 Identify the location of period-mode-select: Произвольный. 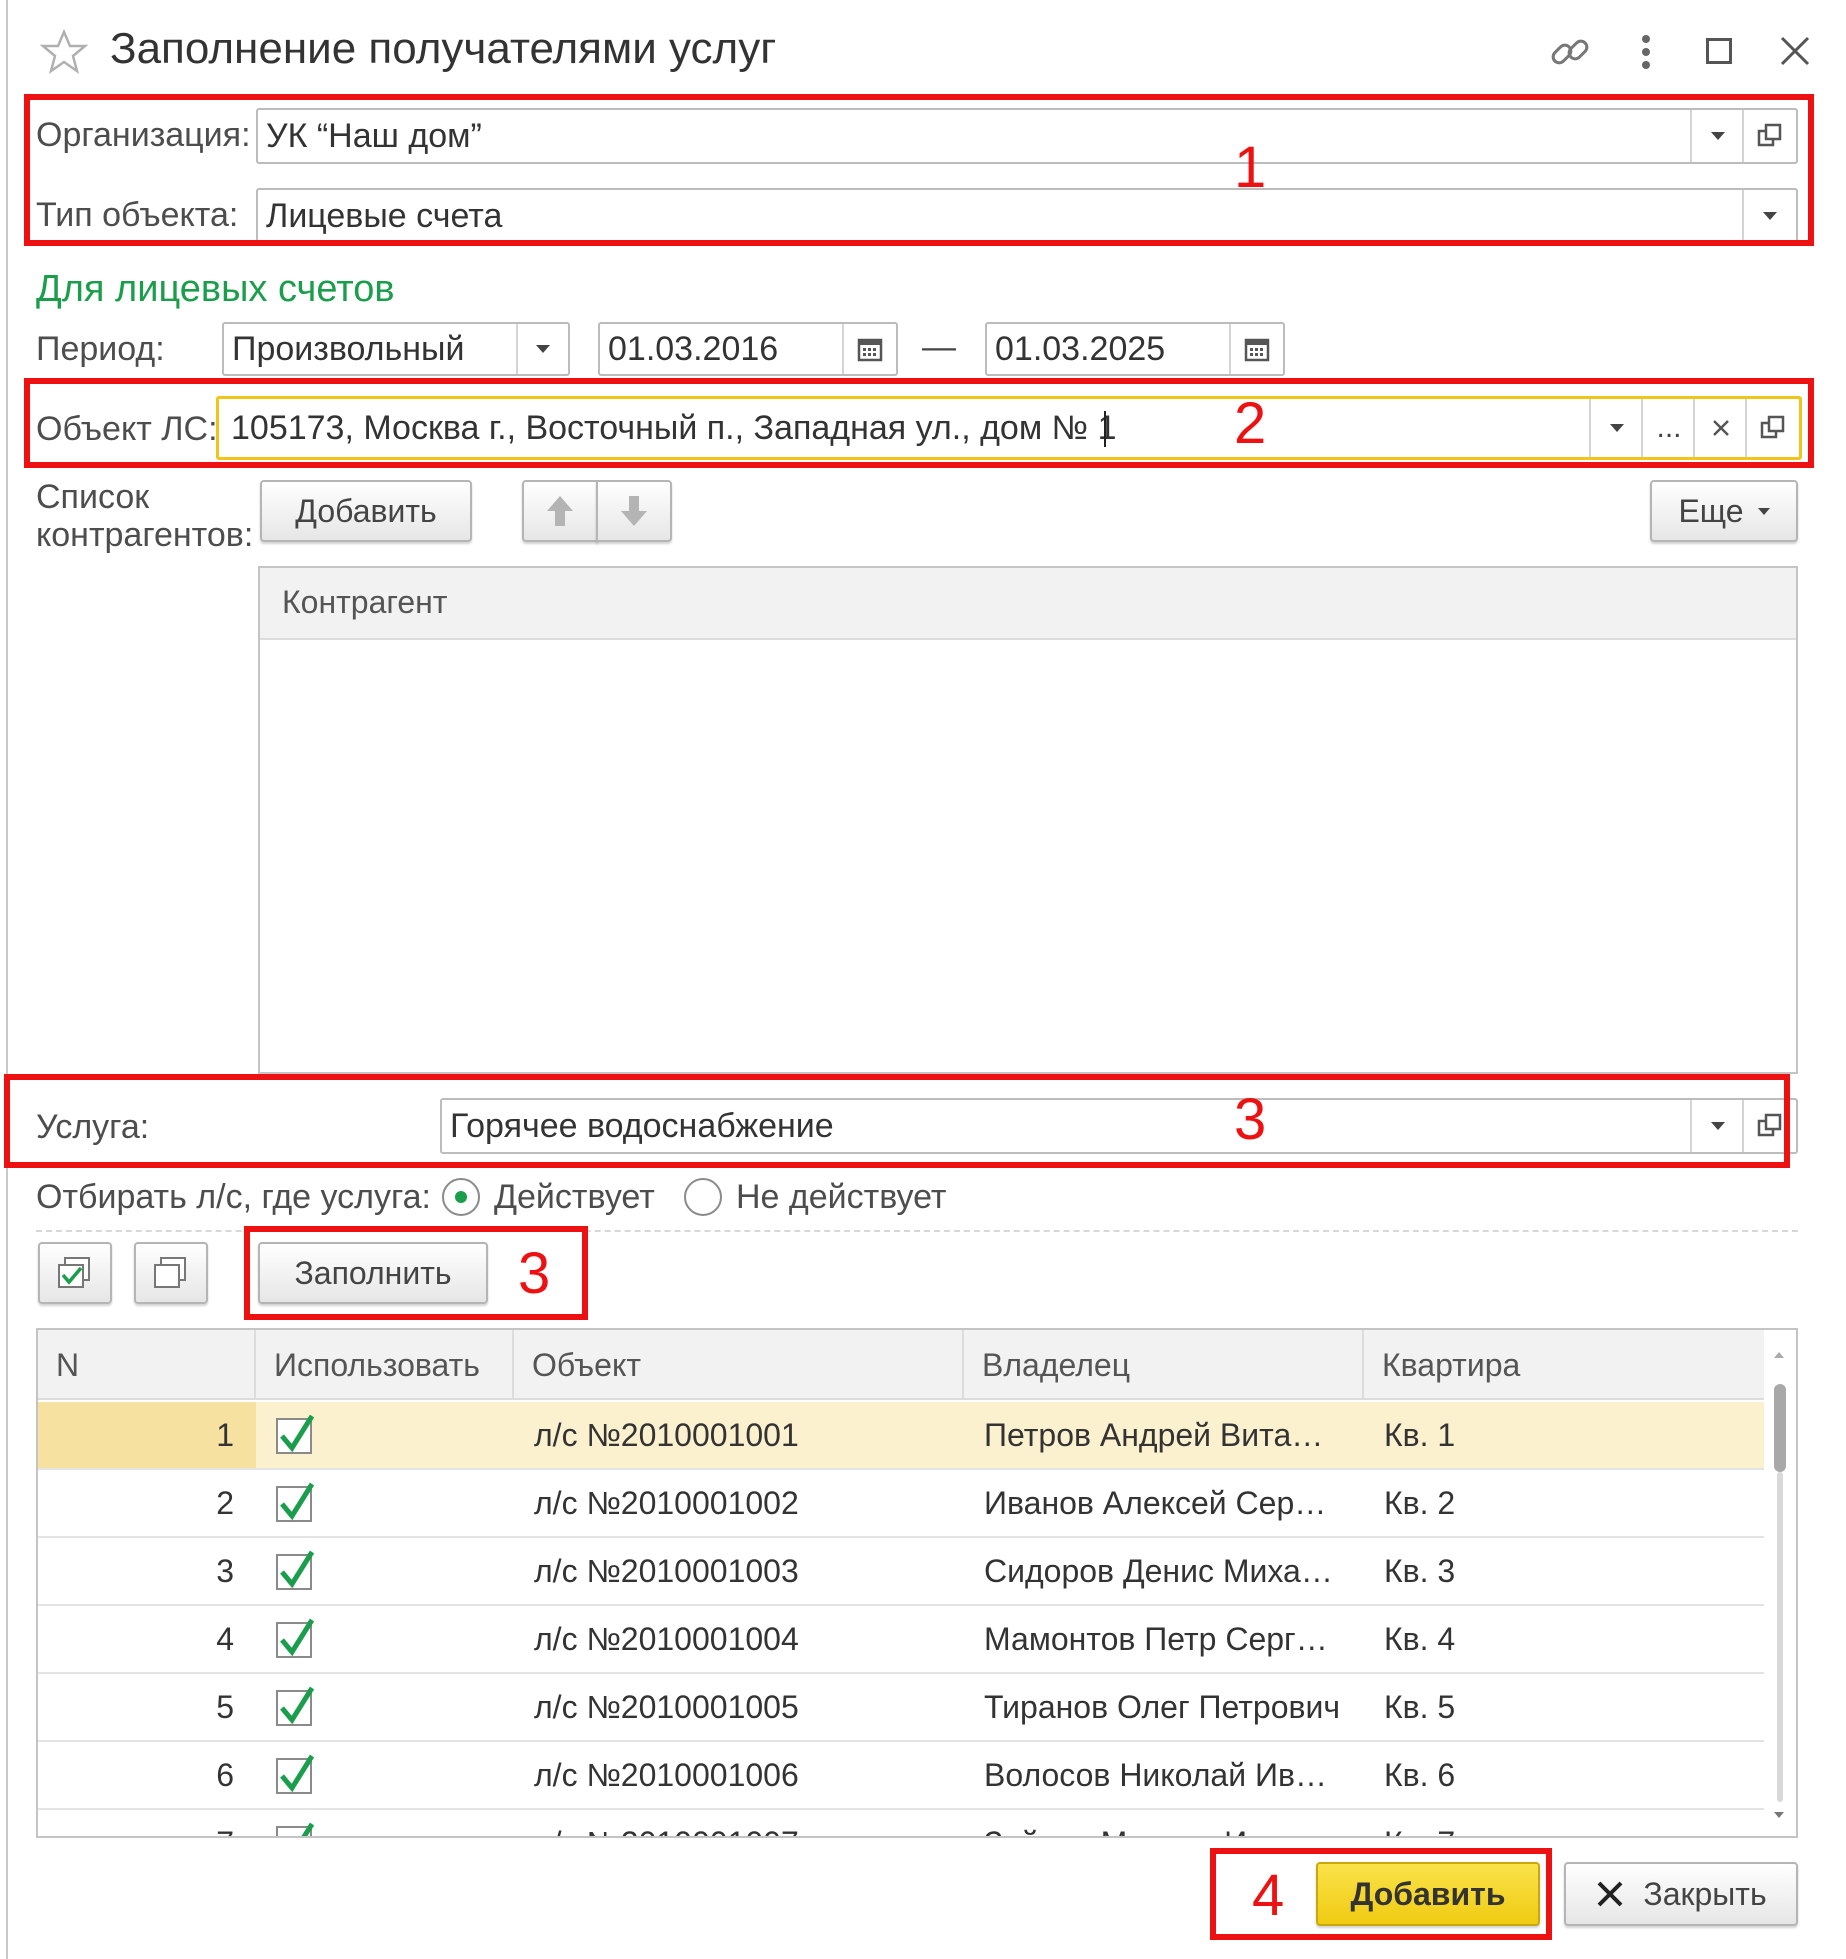
(396, 349).